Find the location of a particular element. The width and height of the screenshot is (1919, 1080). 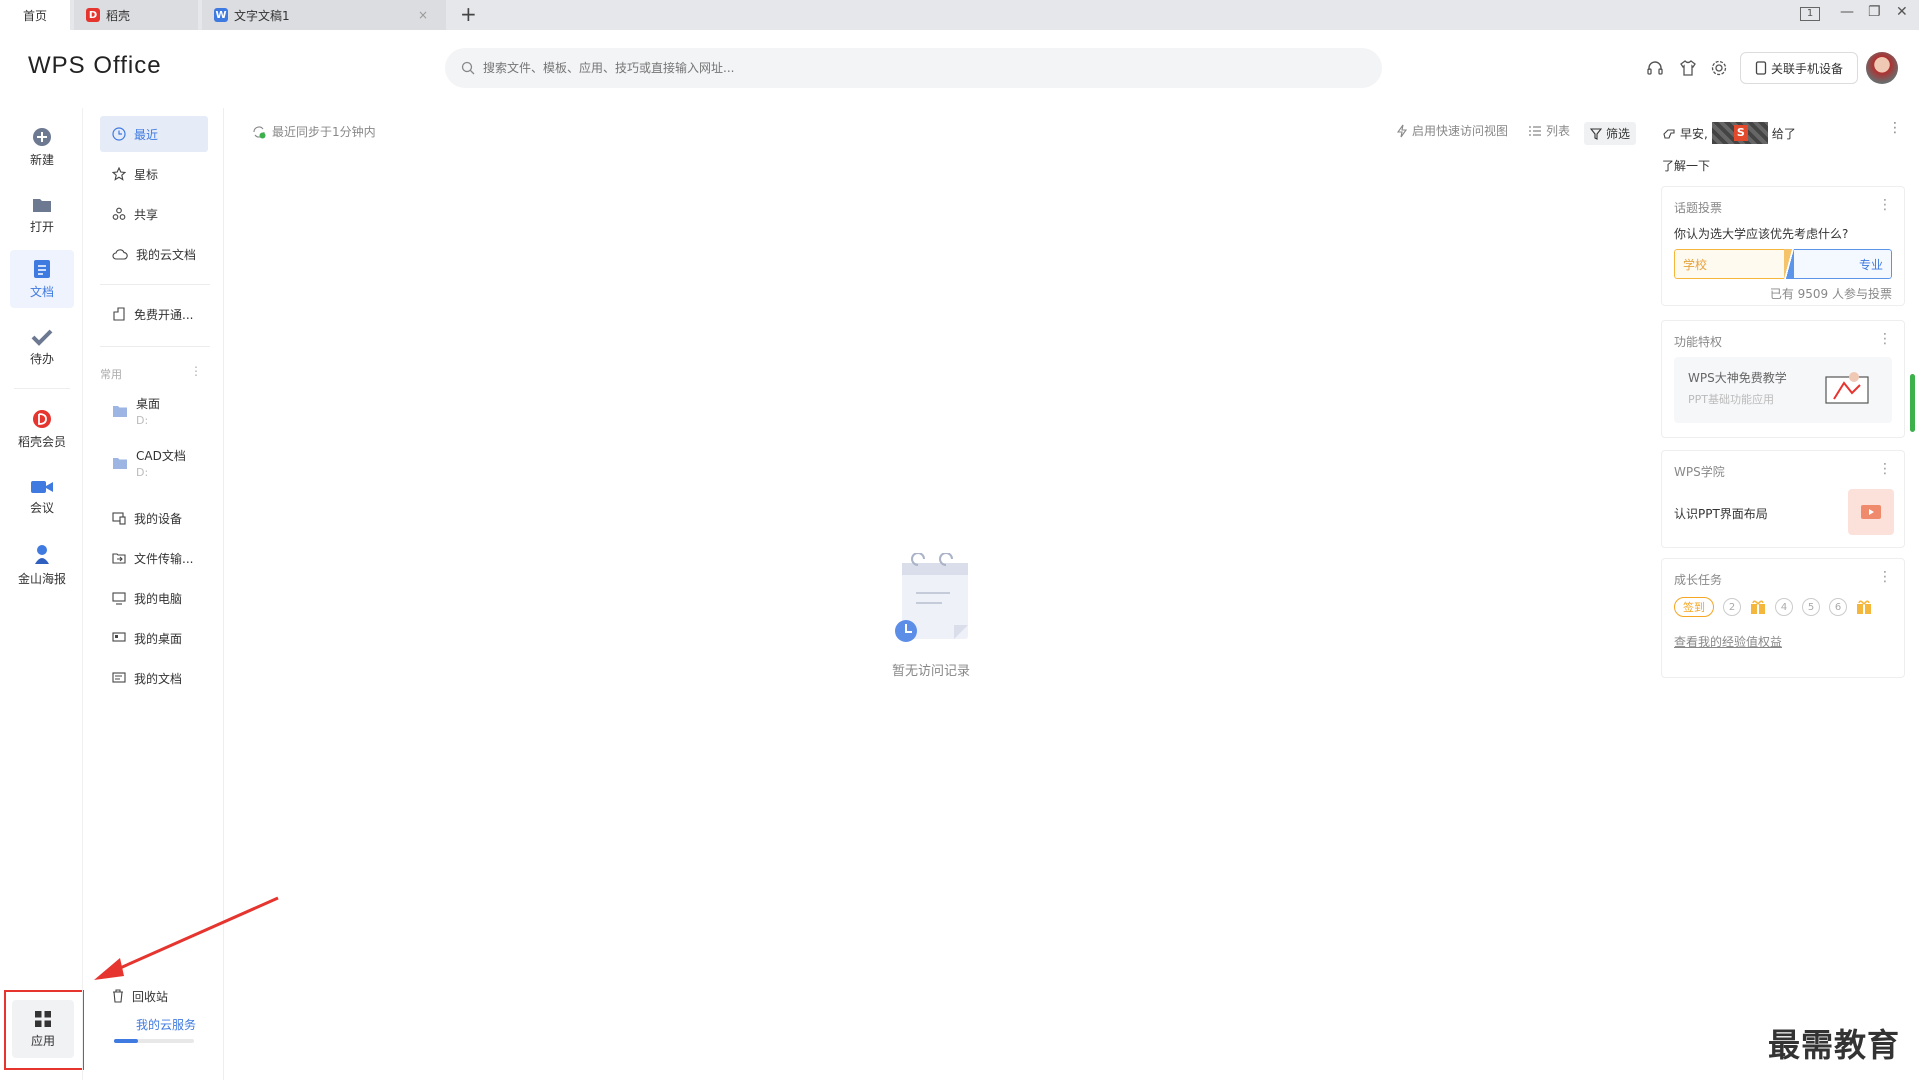

vote-option-school-label: 学校 is located at coordinates (1695, 264).